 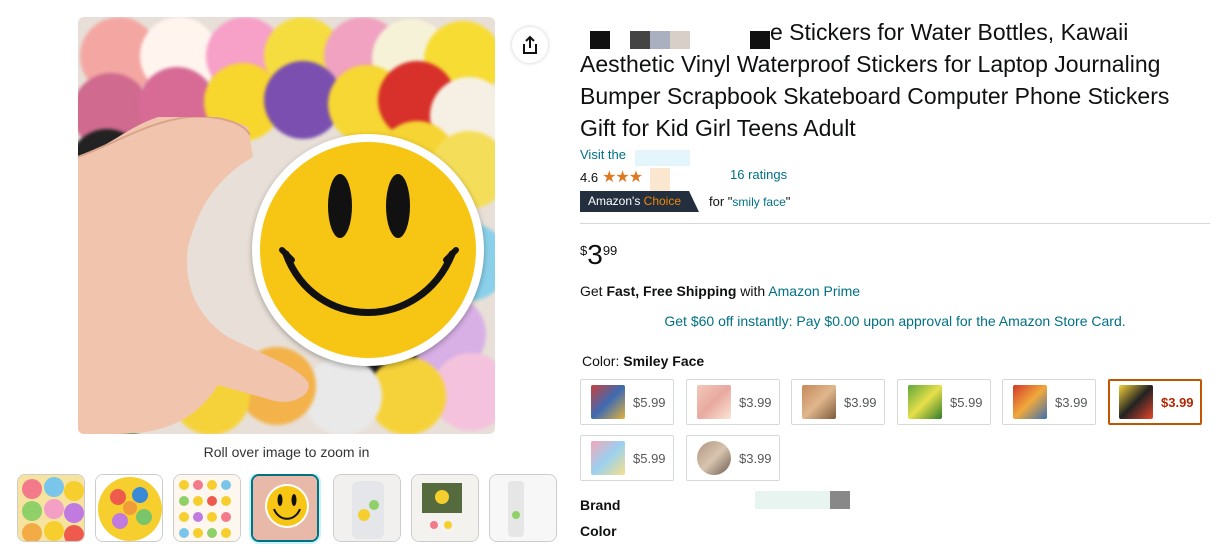 What do you see at coordinates (599, 254) in the screenshot?
I see `price: $399` at bounding box center [599, 254].